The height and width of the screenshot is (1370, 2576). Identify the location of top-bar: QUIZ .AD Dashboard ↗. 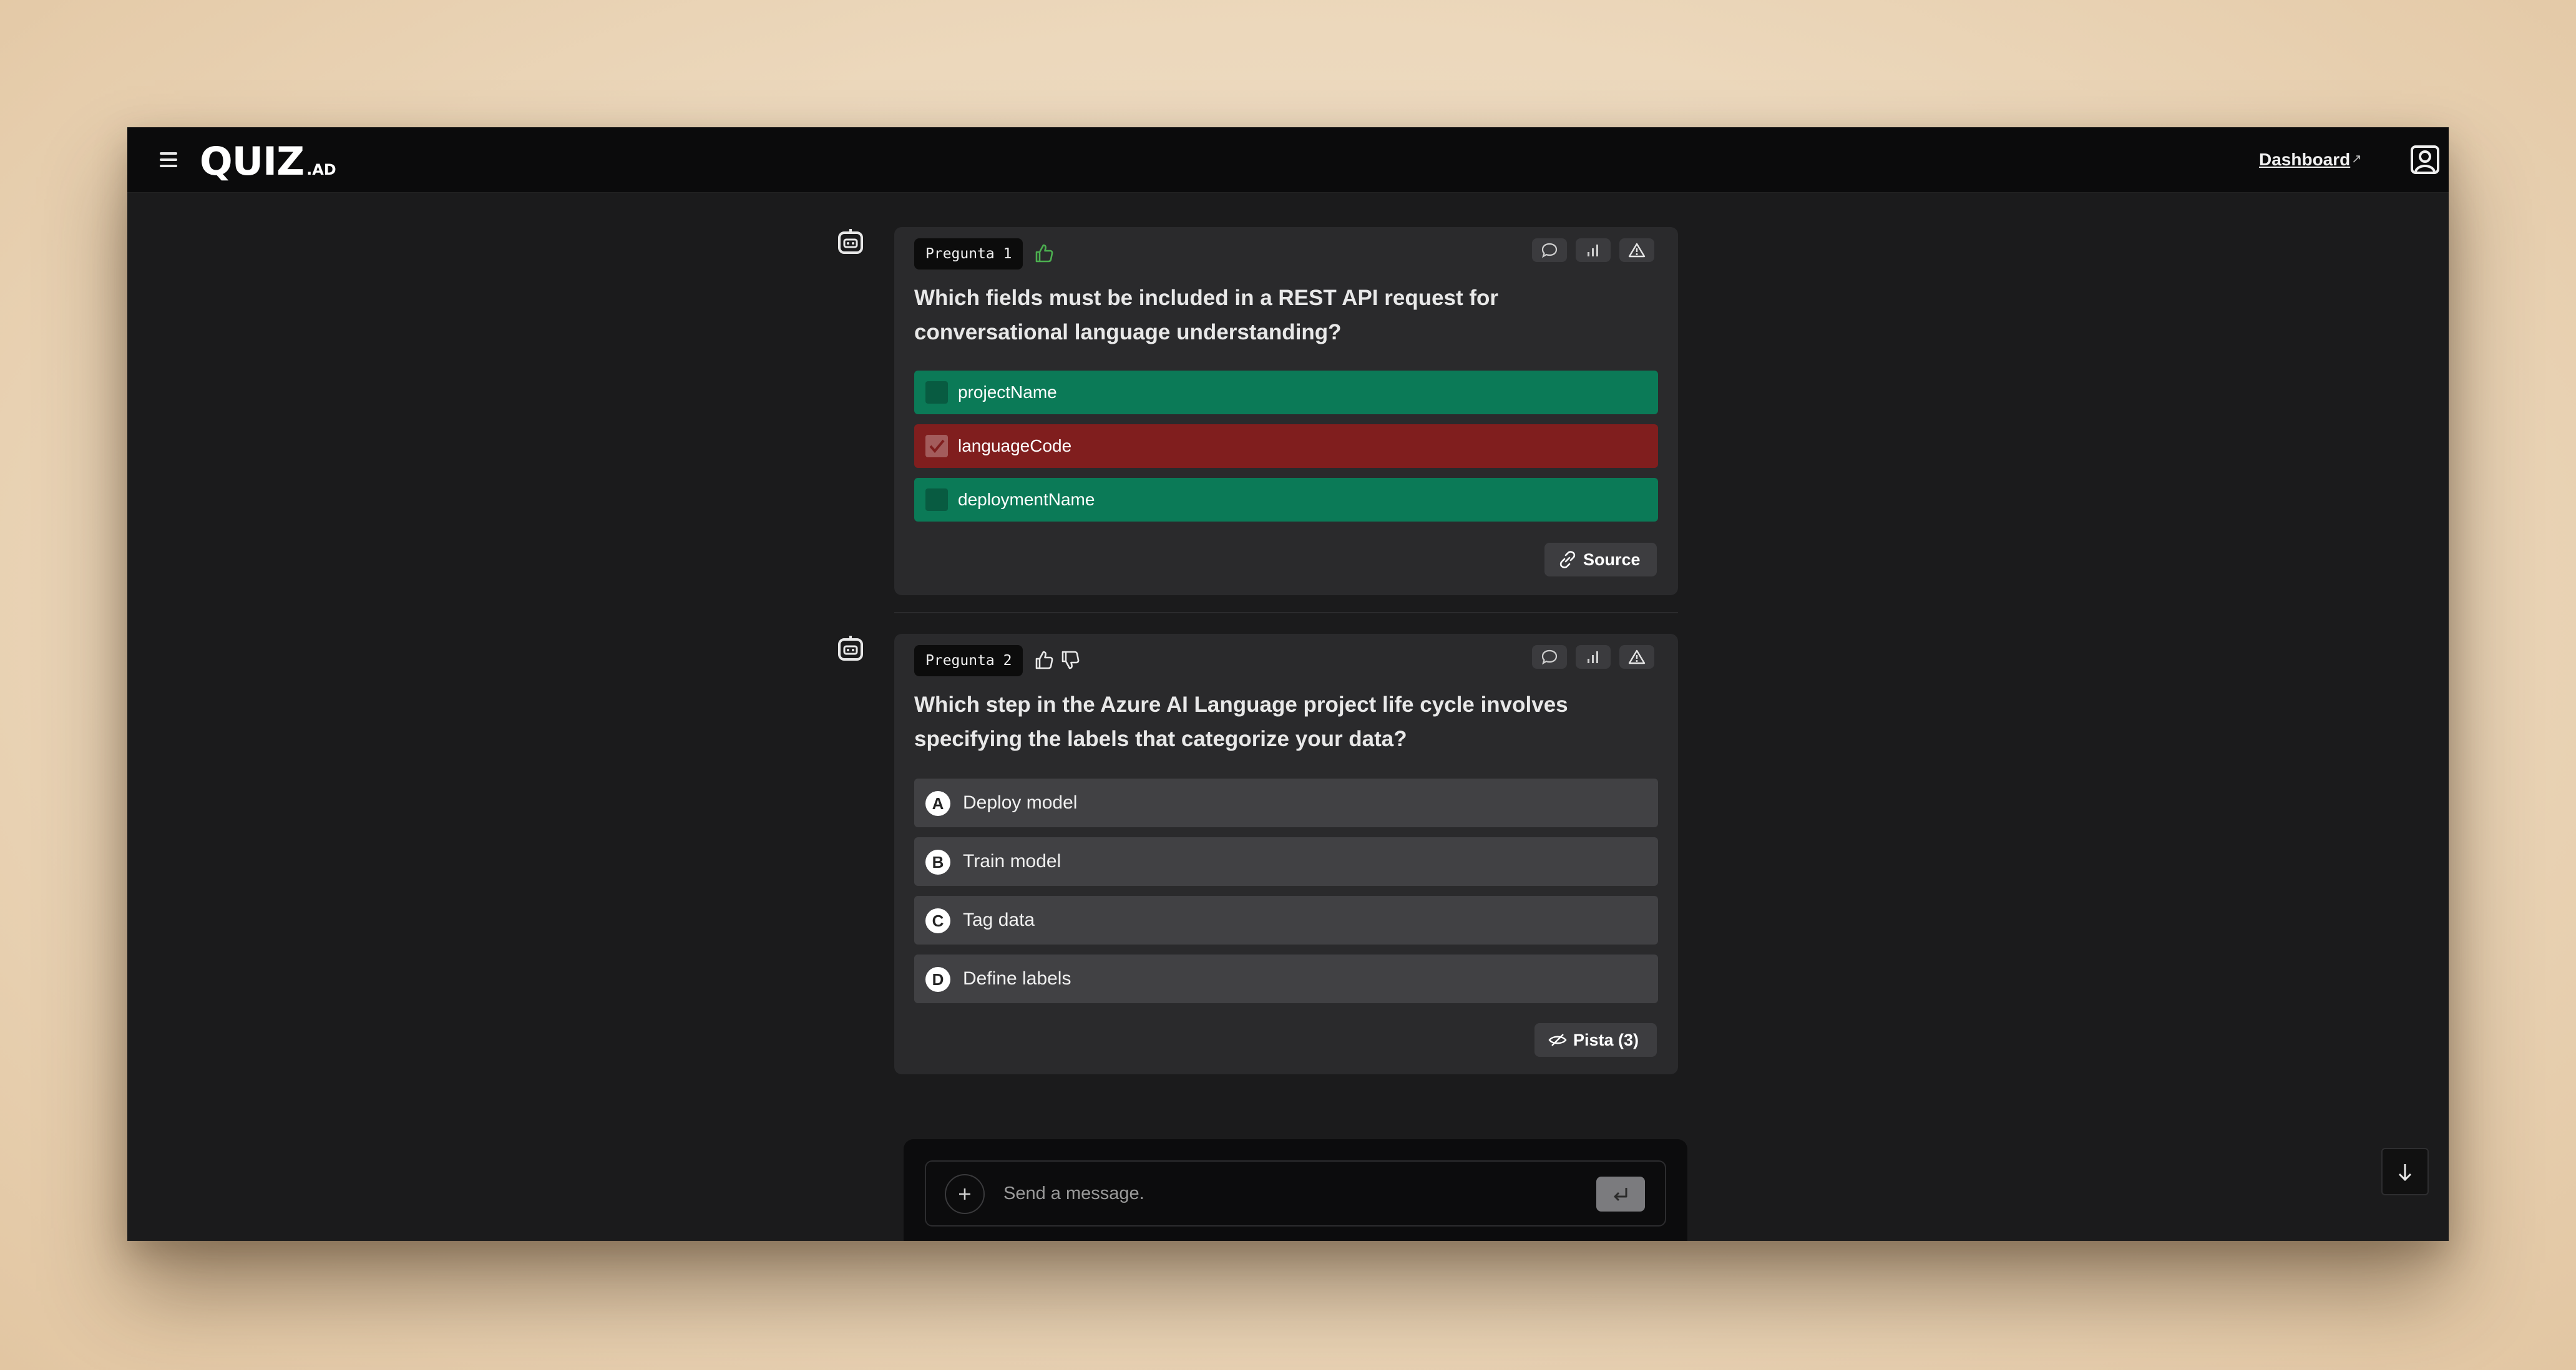
(1288, 160).